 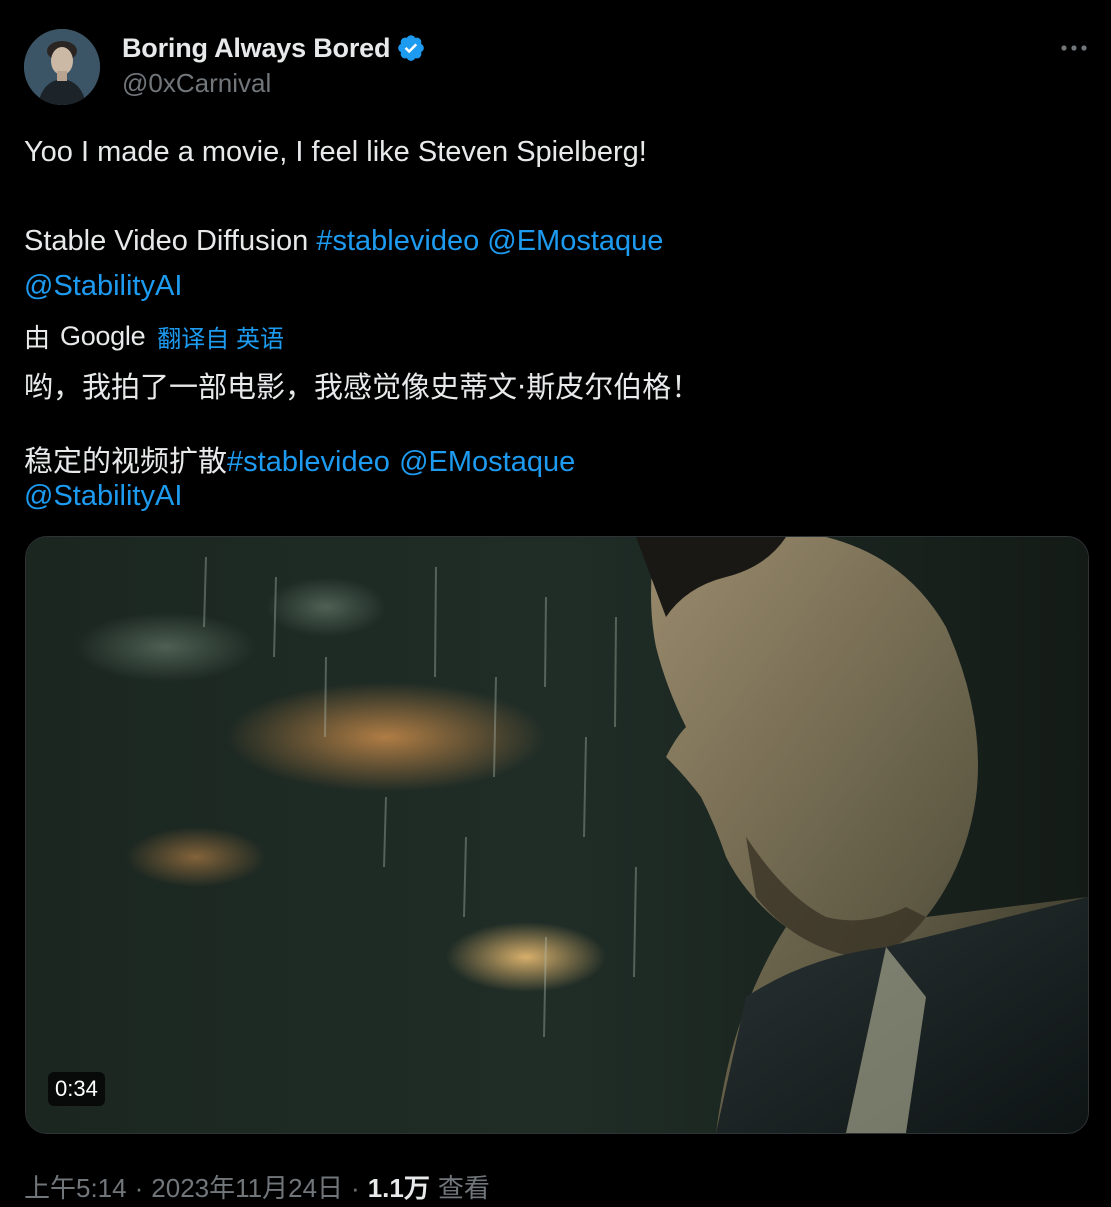 What do you see at coordinates (76, 1089) in the screenshot?
I see `video-duration-badge: 0:34` at bounding box center [76, 1089].